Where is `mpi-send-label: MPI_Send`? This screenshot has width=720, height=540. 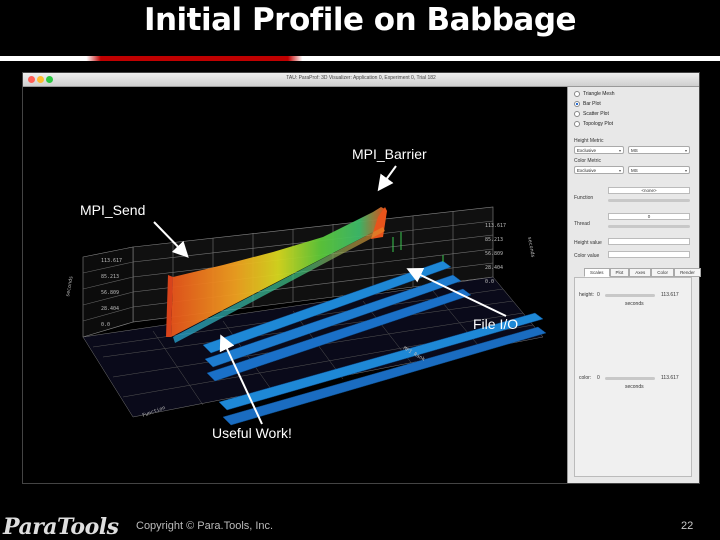 mpi-send-label: MPI_Send is located at coordinates (113, 210).